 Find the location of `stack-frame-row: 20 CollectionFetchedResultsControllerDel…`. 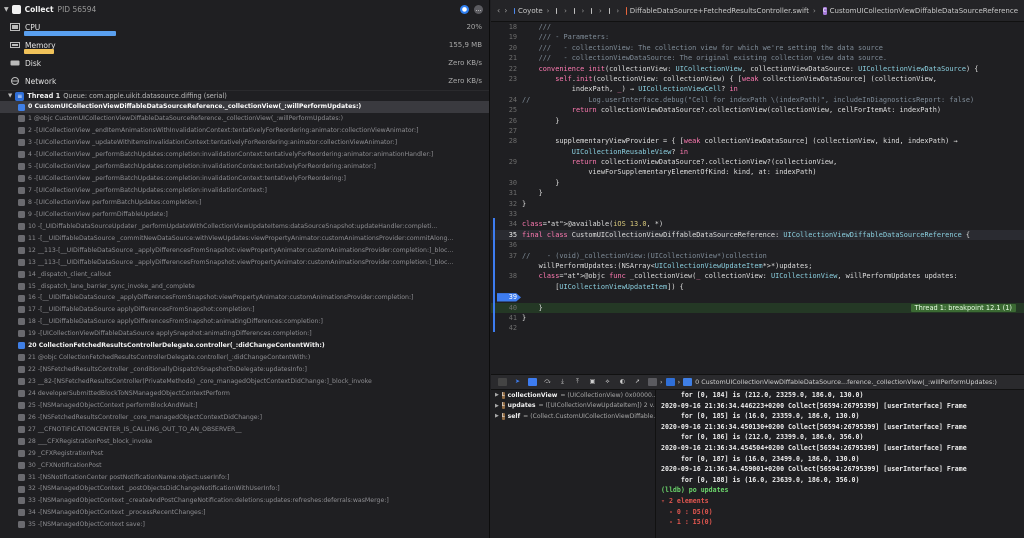

stack-frame-row: 20 CollectionFetchedResultsControllerDel… is located at coordinates (244, 346).